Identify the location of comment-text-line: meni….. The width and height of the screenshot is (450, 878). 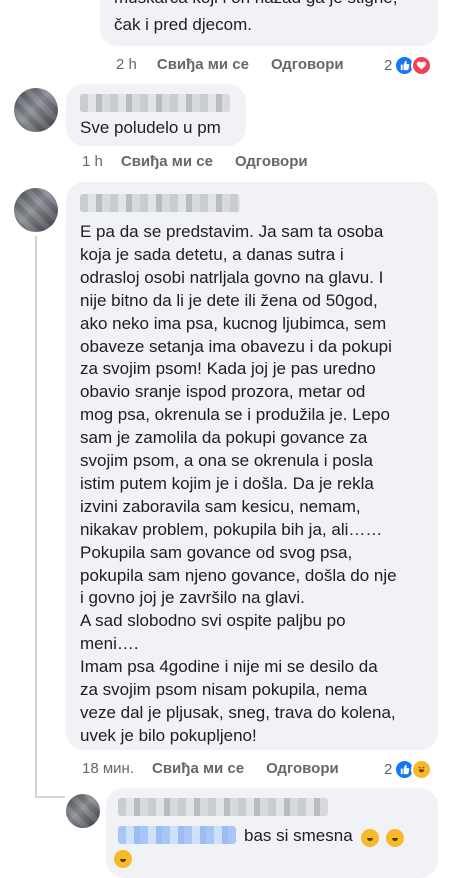
(109, 644).